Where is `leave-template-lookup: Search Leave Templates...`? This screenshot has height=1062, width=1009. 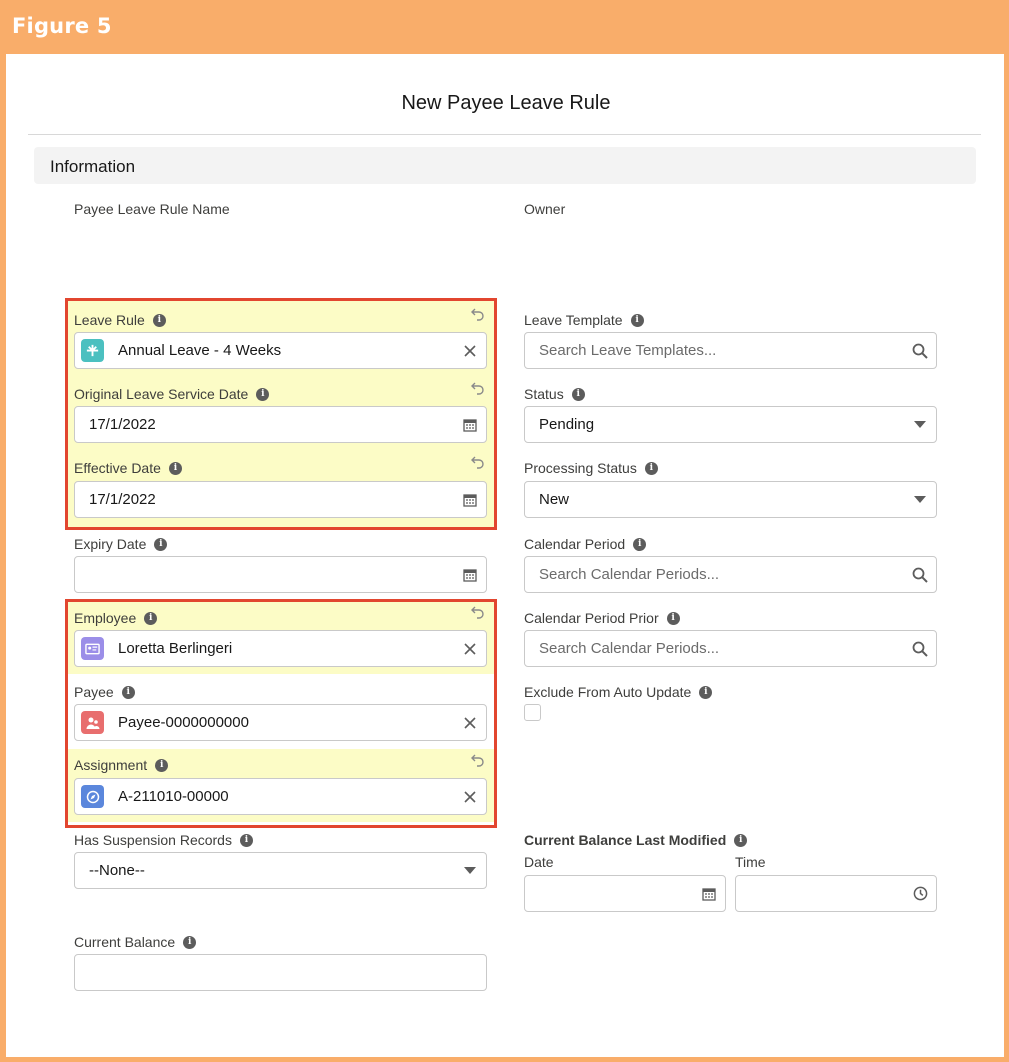
leave-template-lookup: Search Leave Templates... is located at coordinates (730, 350).